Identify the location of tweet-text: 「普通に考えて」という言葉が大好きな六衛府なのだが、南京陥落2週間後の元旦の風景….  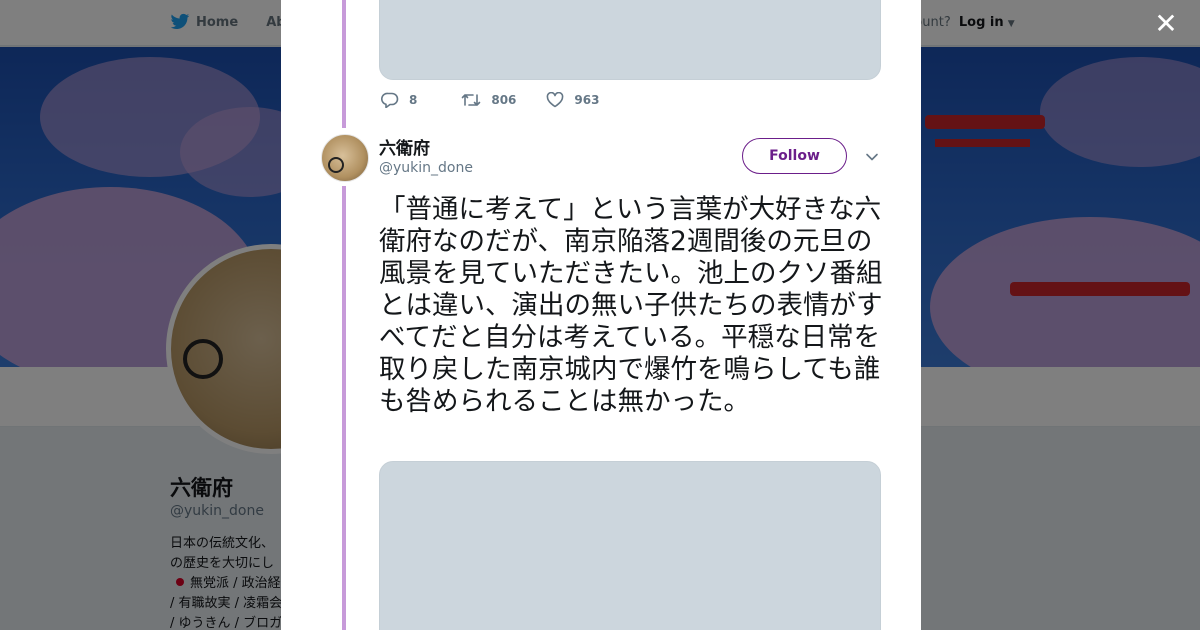
(631, 305).